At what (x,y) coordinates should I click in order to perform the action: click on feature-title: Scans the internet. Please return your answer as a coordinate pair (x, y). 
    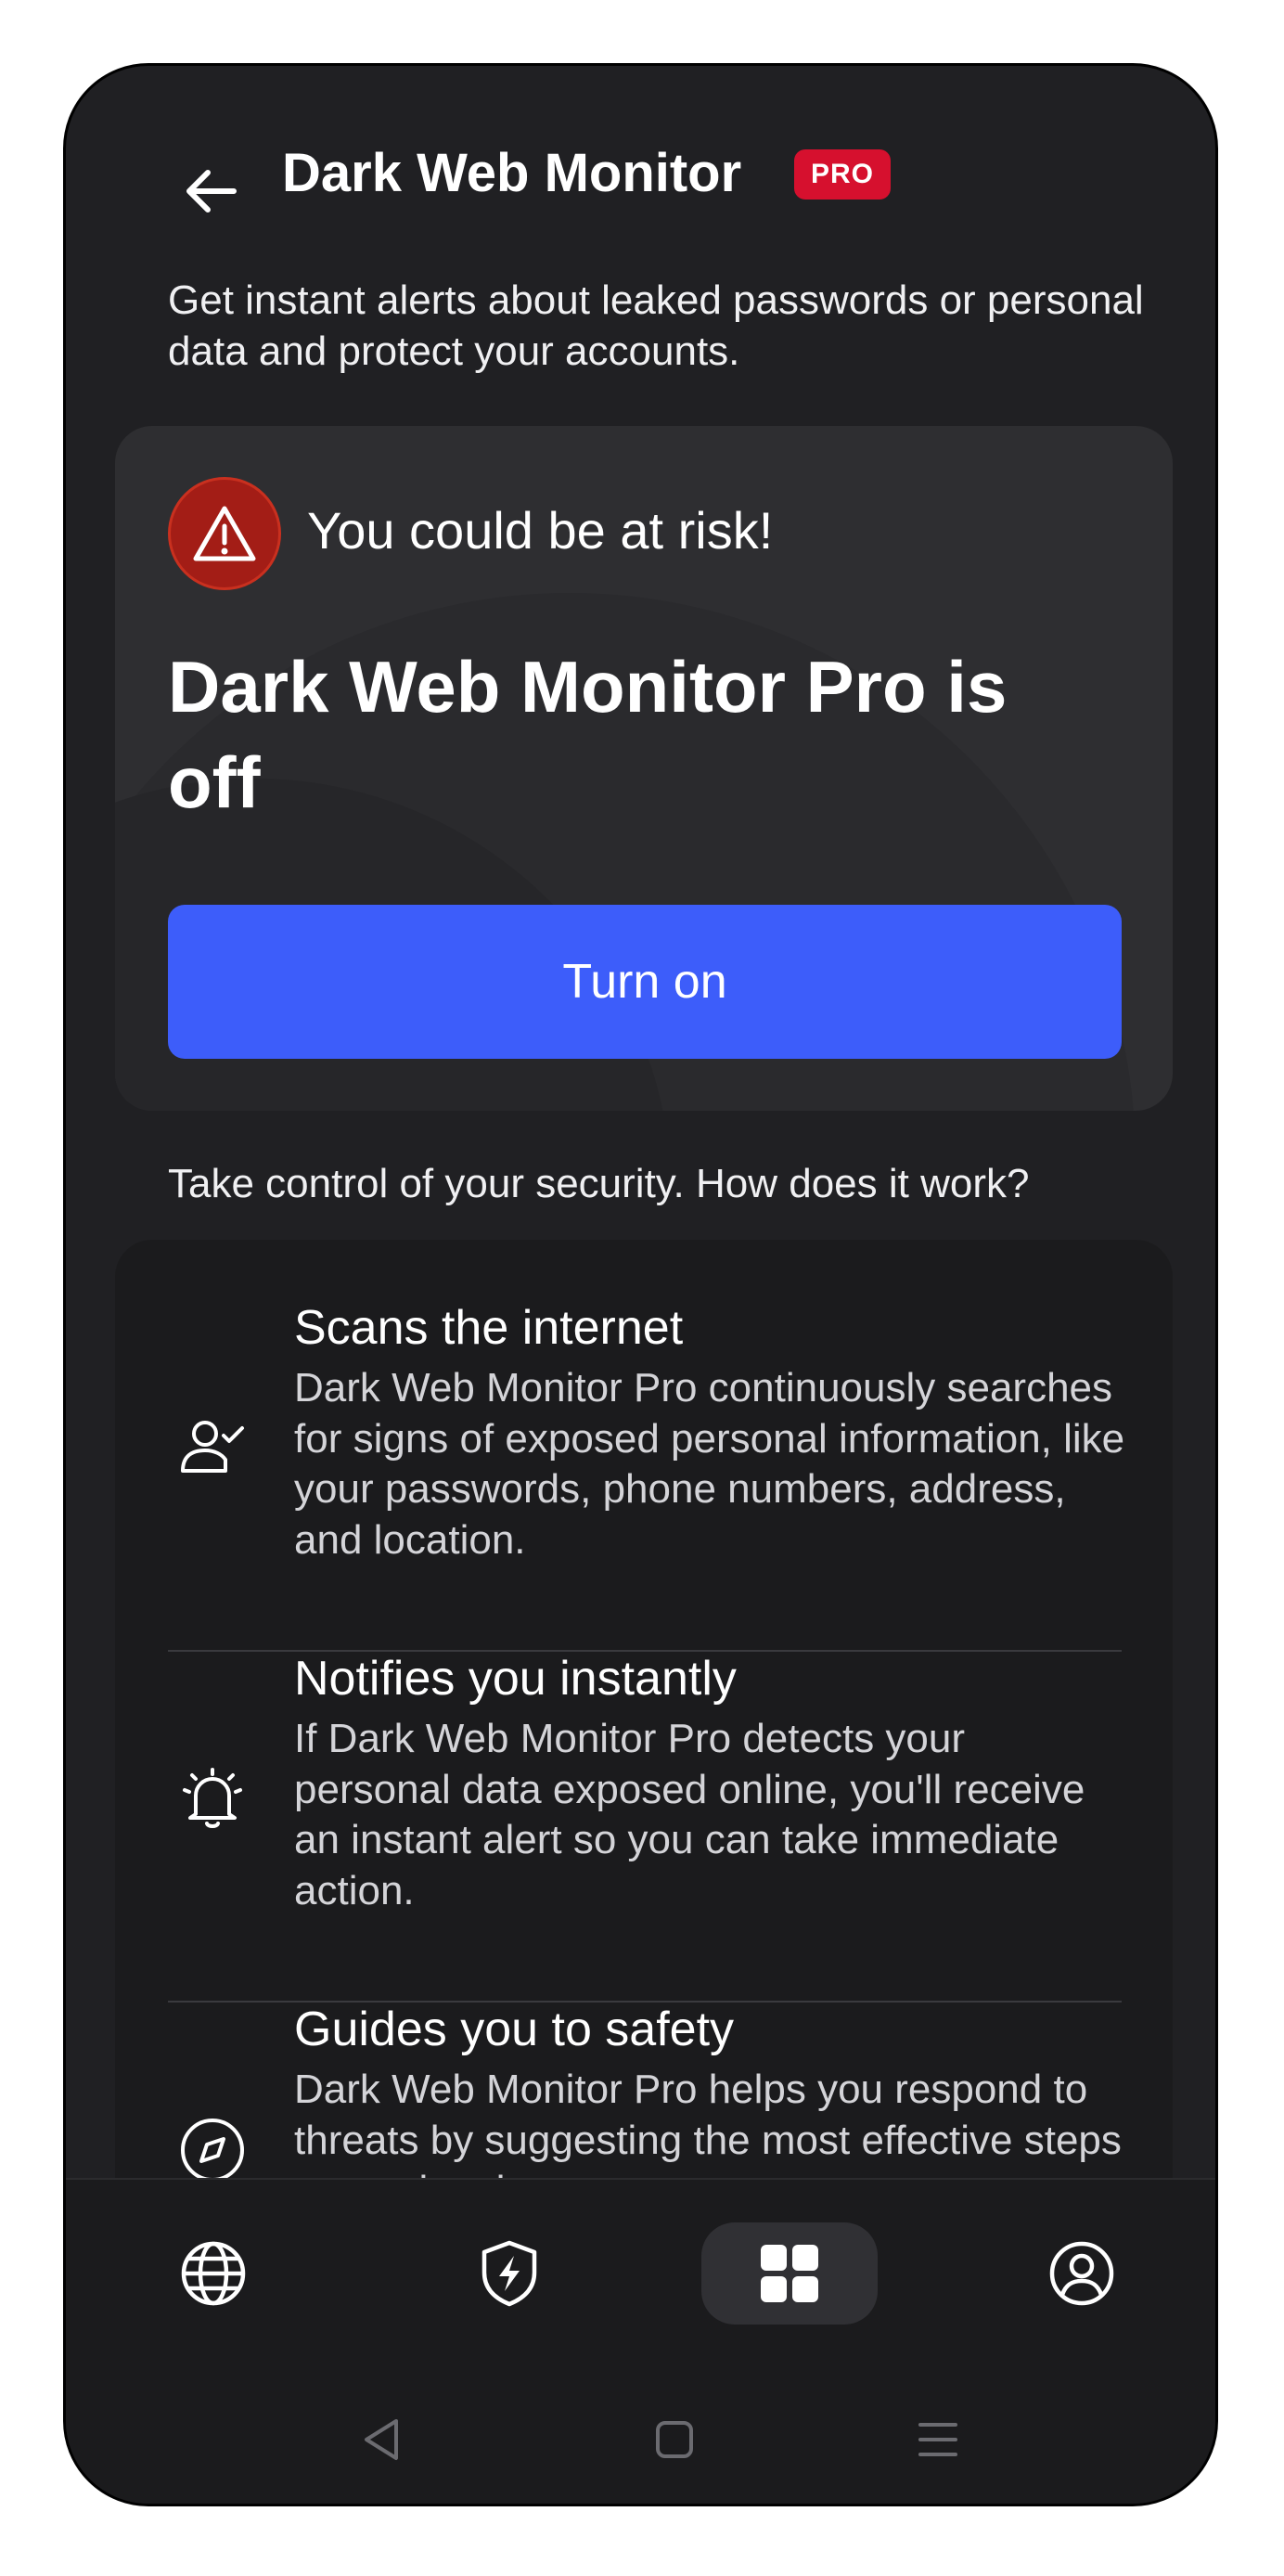
    Looking at the image, I should click on (489, 1328).